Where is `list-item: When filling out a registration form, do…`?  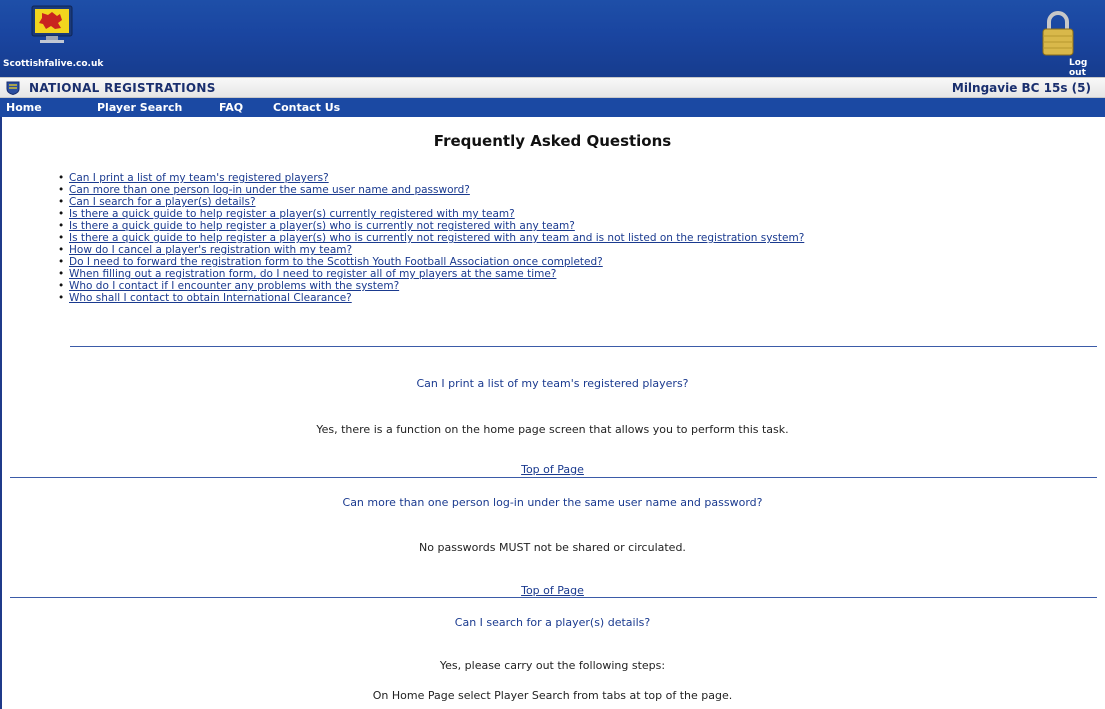
list-item: When filling out a registration form, do… is located at coordinates (431, 274).